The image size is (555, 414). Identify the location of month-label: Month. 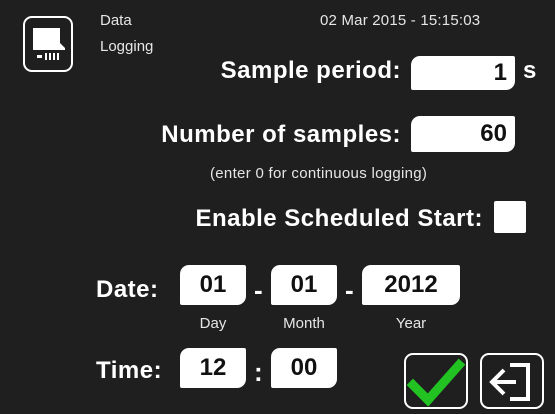
(304, 323).